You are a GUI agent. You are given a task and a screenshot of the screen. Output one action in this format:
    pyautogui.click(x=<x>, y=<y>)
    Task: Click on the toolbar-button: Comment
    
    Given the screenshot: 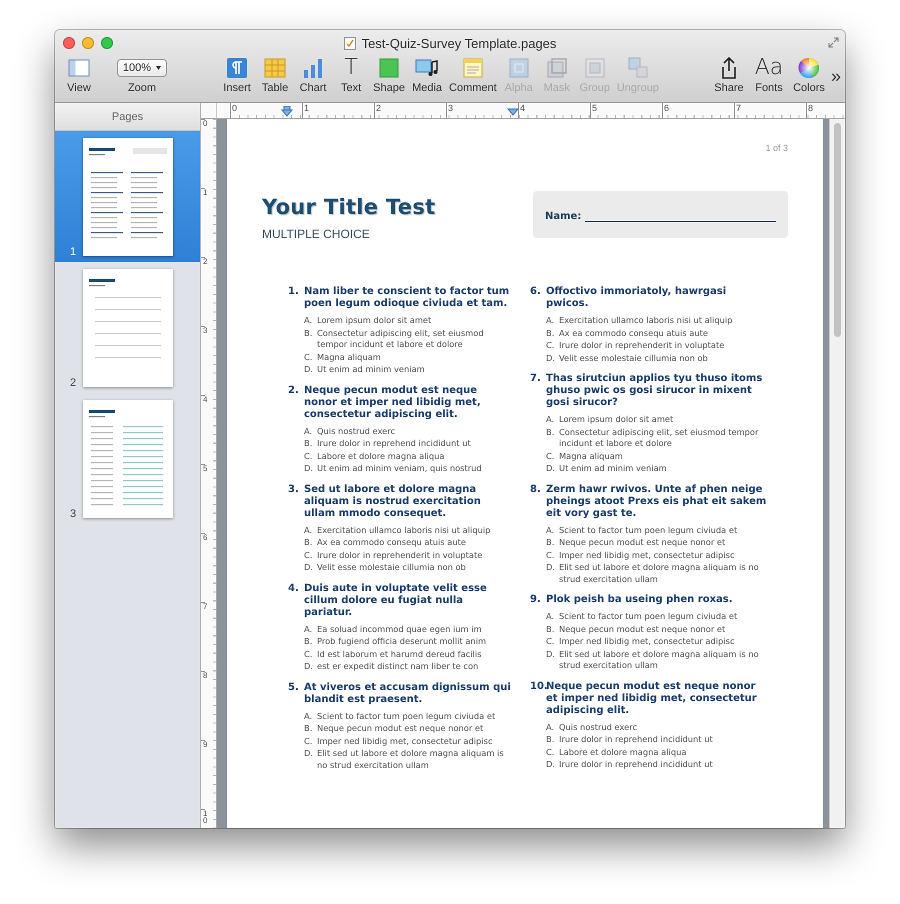 What is the action you would take?
    pyautogui.click(x=473, y=75)
    